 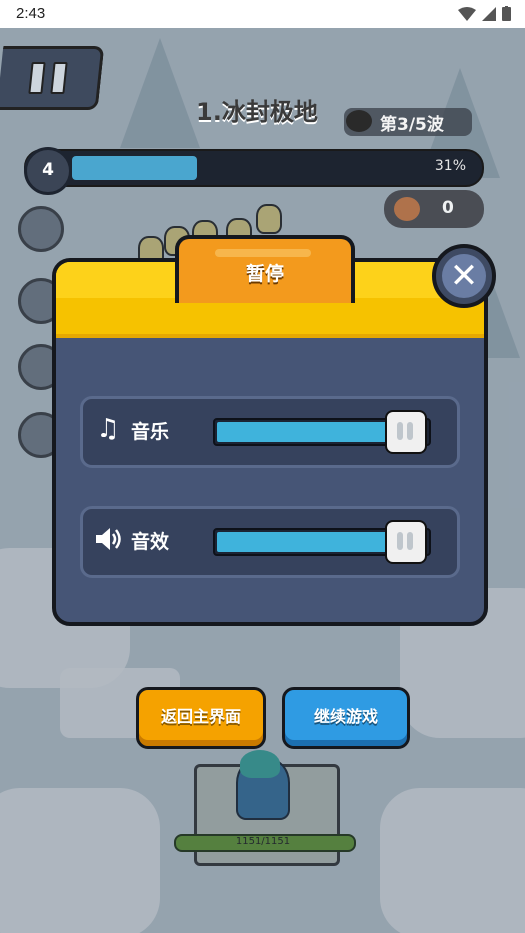 What do you see at coordinates (450, 166) in the screenshot?
I see `progress-percent: 31%` at bounding box center [450, 166].